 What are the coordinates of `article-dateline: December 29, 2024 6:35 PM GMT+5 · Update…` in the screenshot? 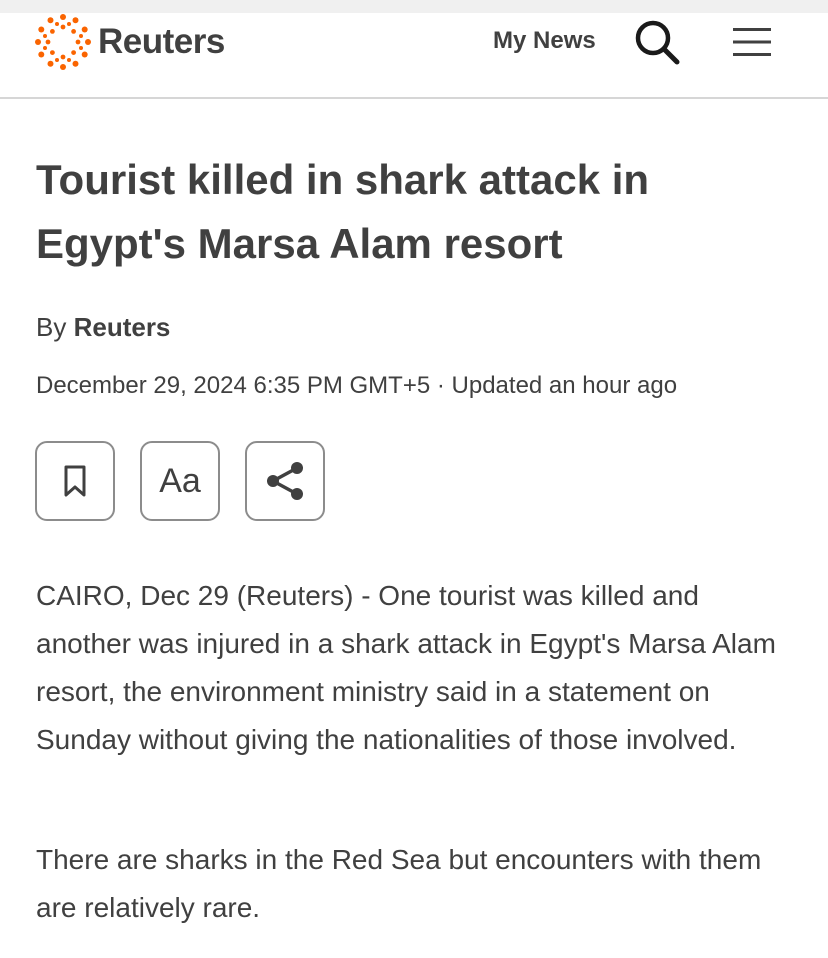 It's located at (357, 385).